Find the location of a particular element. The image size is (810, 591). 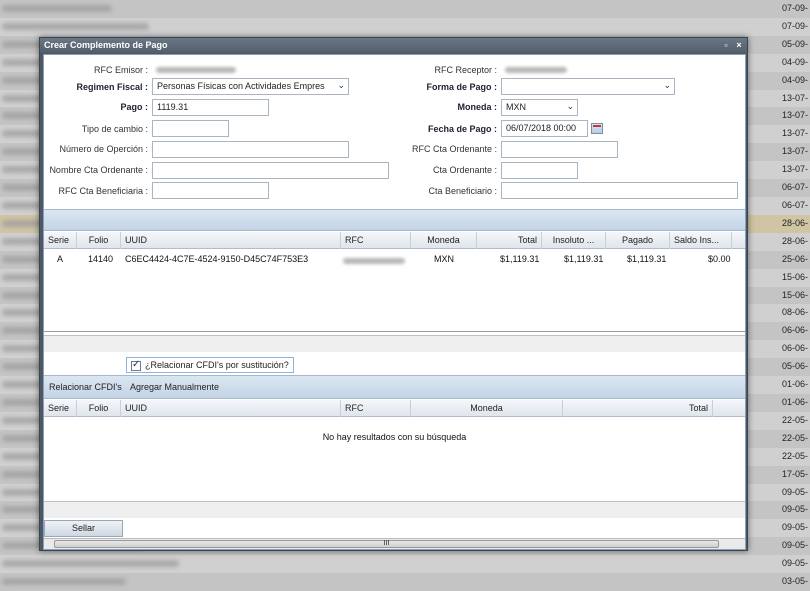

cell-insoluto: $1,119.31 is located at coordinates (584, 259).